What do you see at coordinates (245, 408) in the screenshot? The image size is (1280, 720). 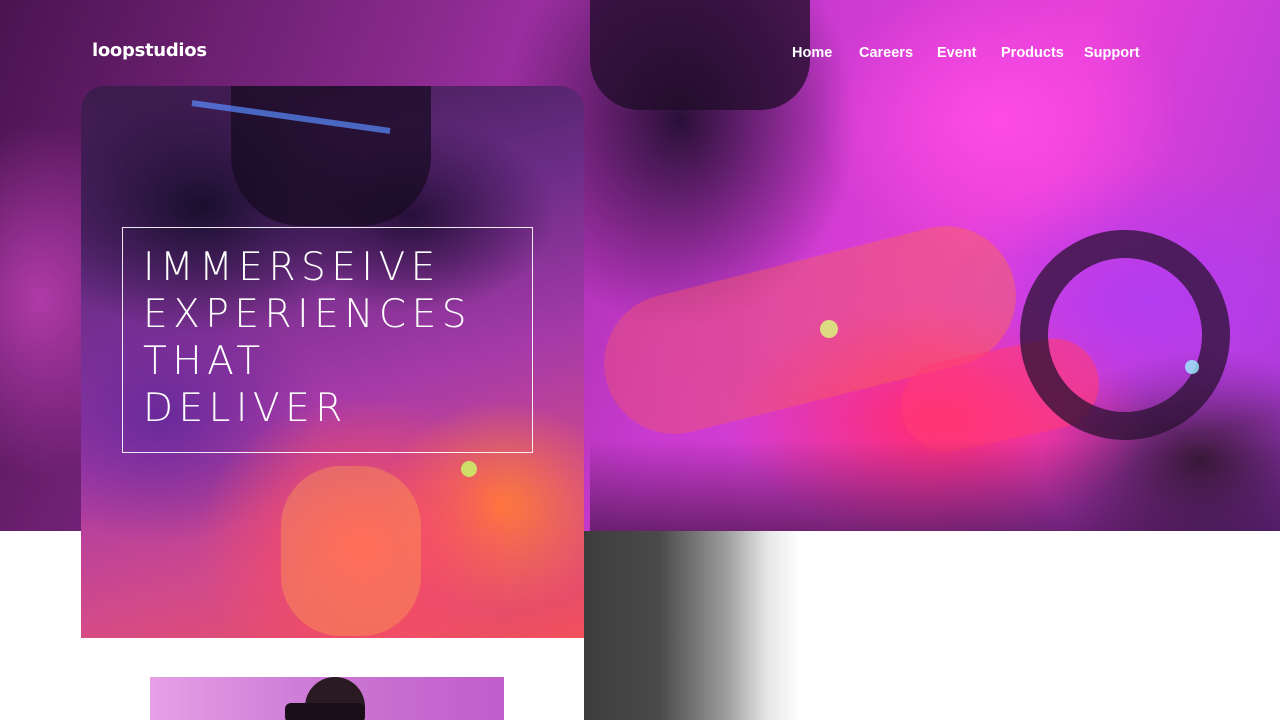 I see `headline-line: DELIVER` at bounding box center [245, 408].